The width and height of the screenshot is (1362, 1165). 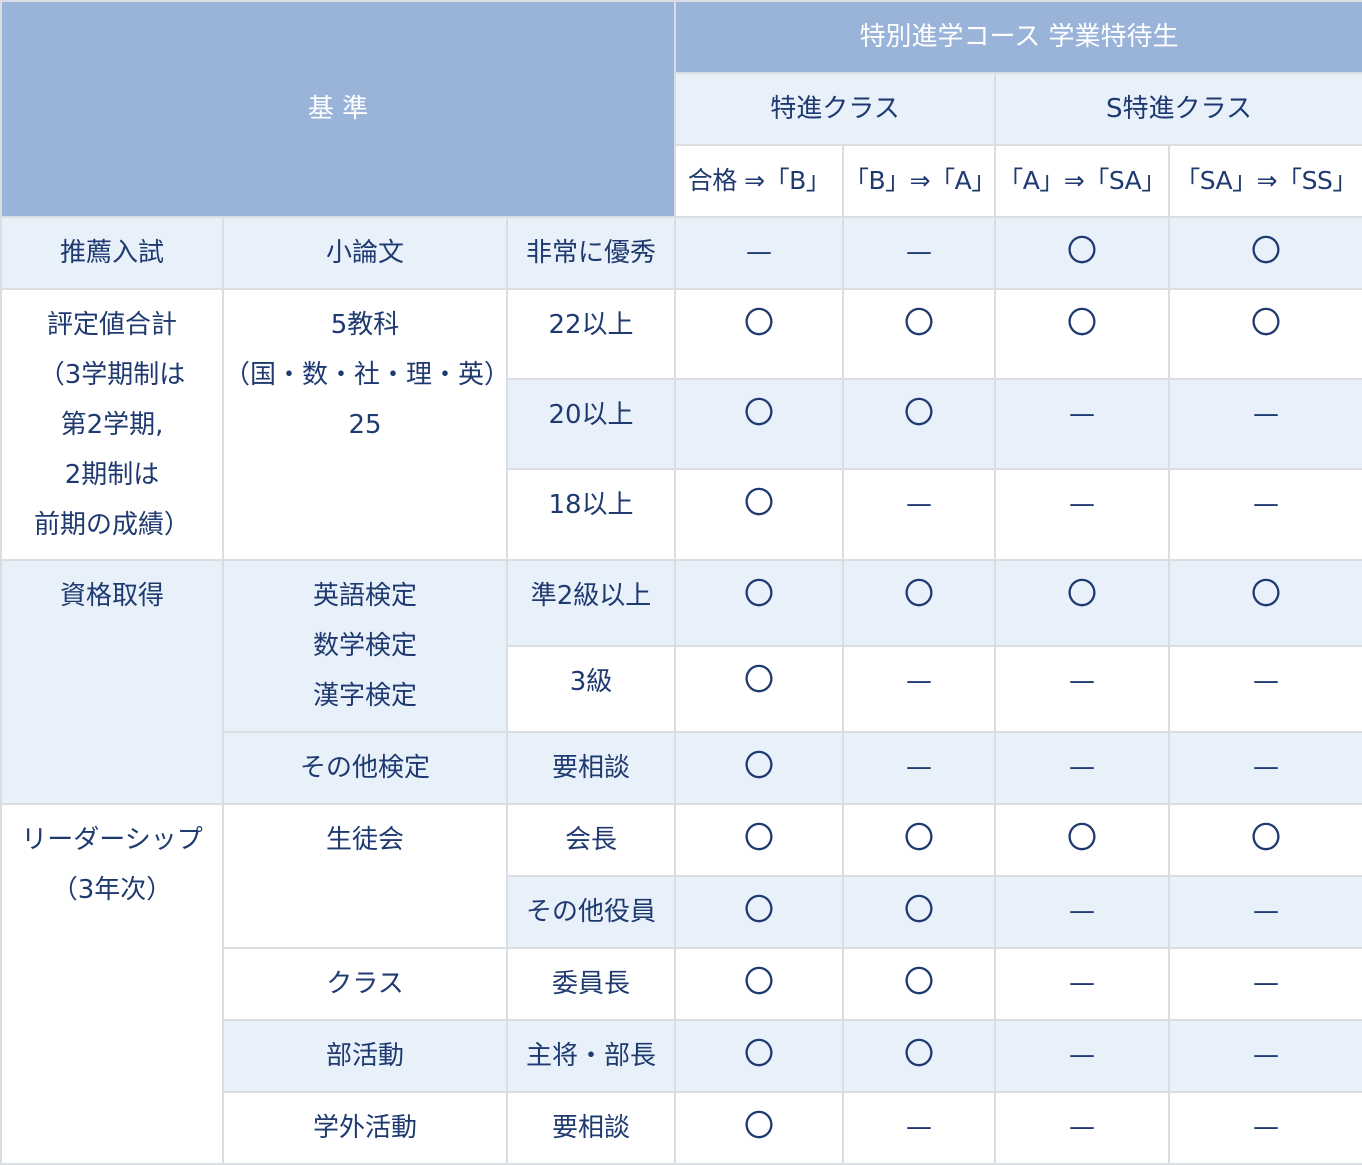 I want to click on subcategory-label: クラス, so click(x=365, y=984).